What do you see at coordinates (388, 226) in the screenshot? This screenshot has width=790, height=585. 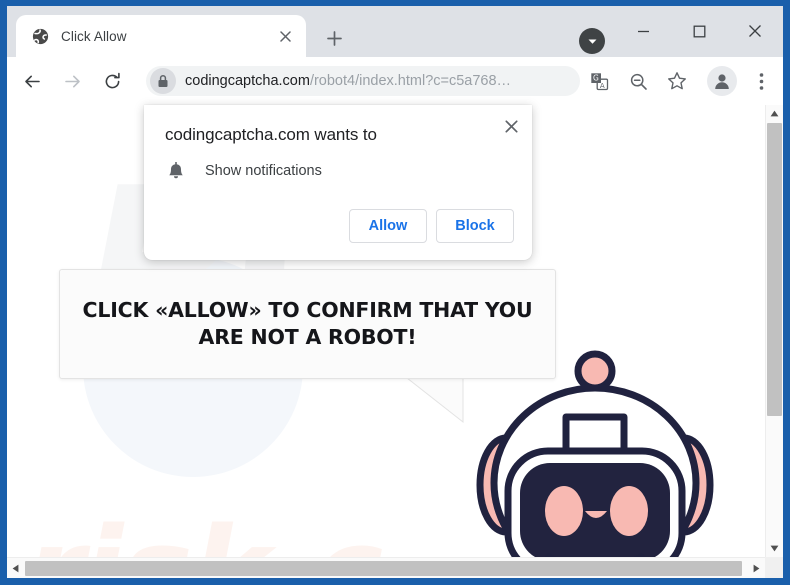 I see `allow-button: Allow` at bounding box center [388, 226].